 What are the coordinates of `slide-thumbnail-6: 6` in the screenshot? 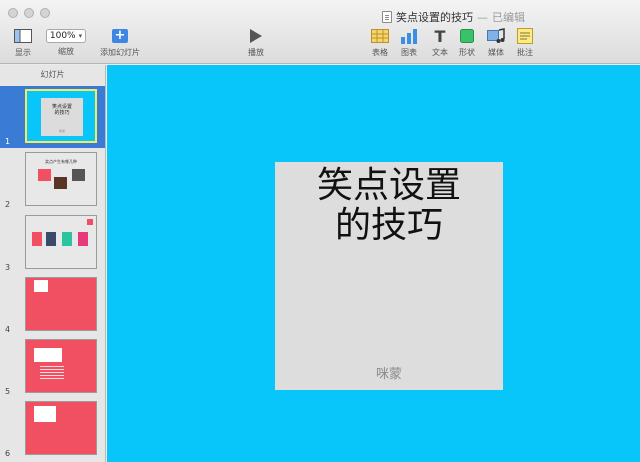 It's located at (52, 429).